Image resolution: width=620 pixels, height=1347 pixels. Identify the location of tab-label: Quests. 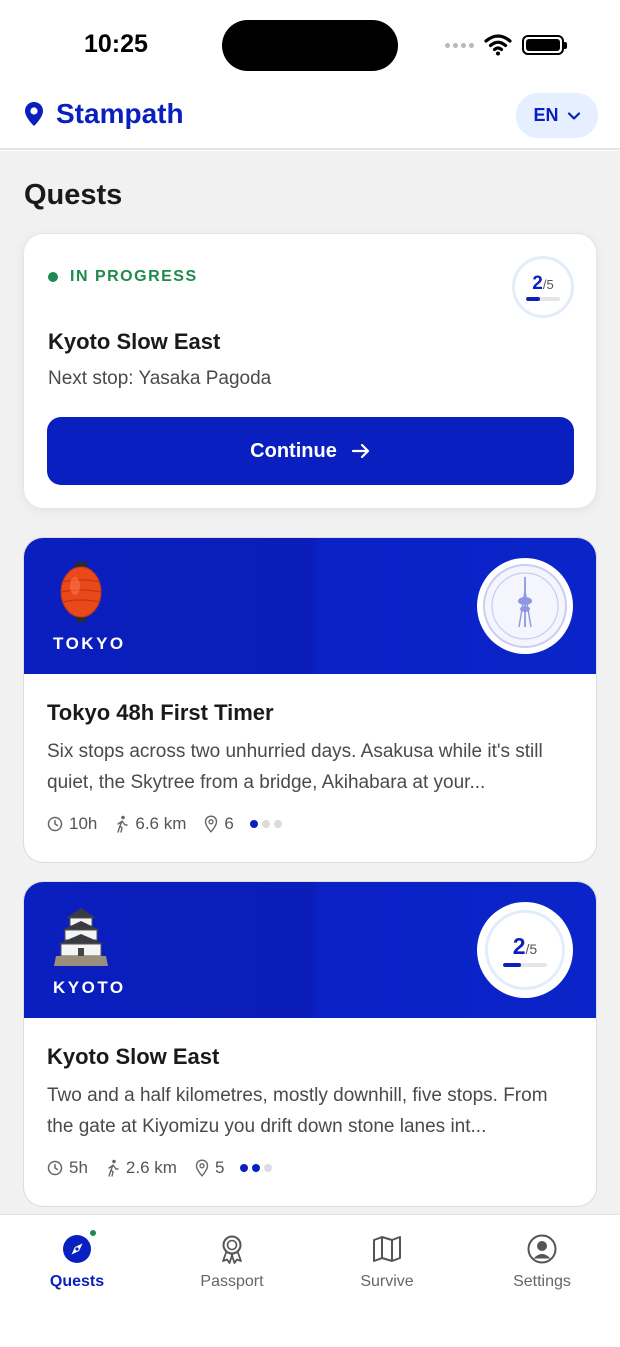
(77, 1281).